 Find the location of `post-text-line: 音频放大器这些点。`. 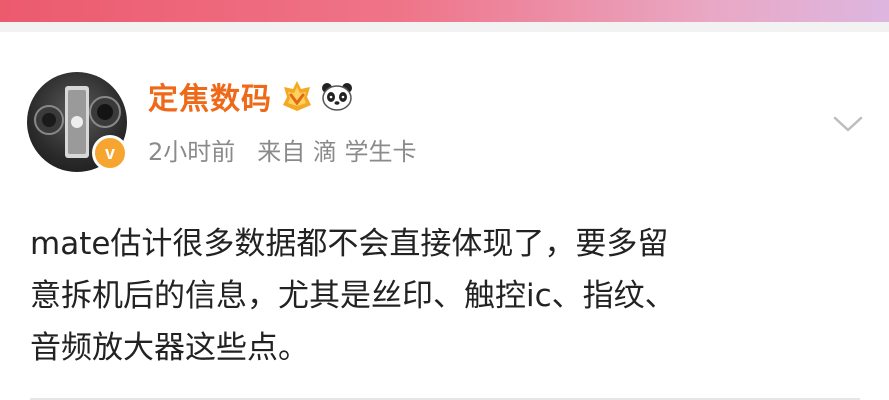

post-text-line: 音频放大器这些点。 is located at coordinates (169, 348).